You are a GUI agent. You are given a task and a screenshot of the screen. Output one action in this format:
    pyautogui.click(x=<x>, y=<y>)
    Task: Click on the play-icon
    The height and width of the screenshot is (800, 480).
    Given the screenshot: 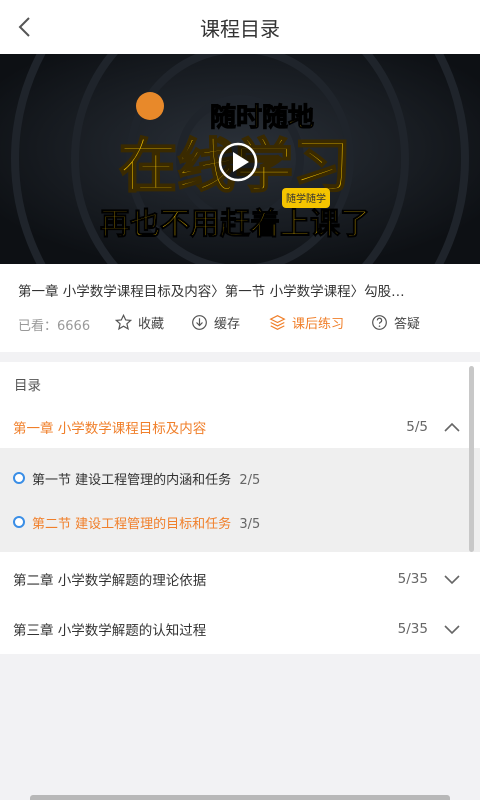 What is the action you would take?
    pyautogui.click(x=238, y=162)
    